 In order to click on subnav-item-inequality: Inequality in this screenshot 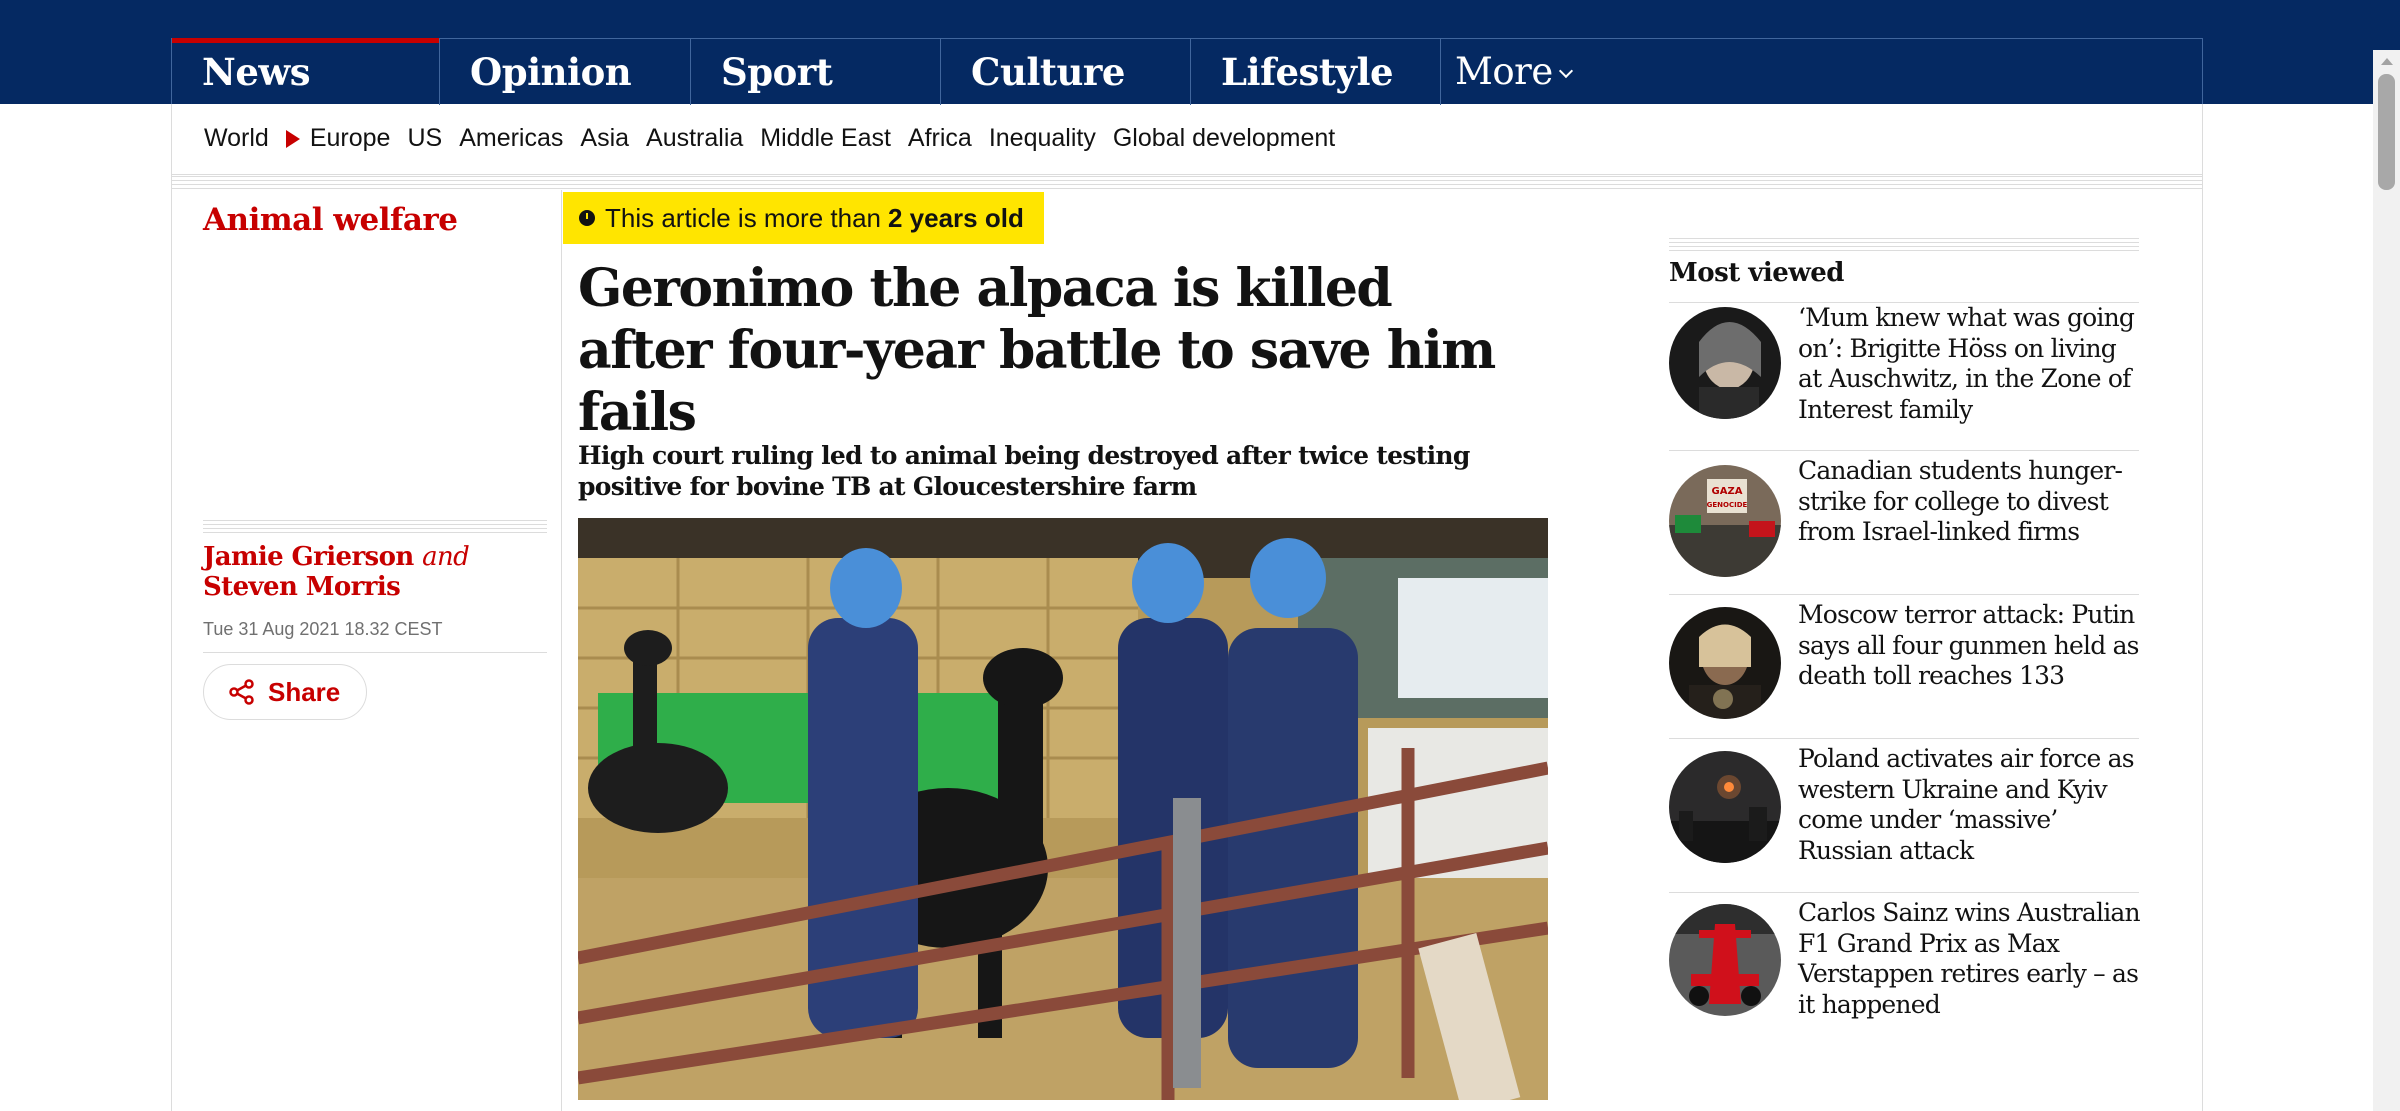, I will do `click(1042, 138)`.